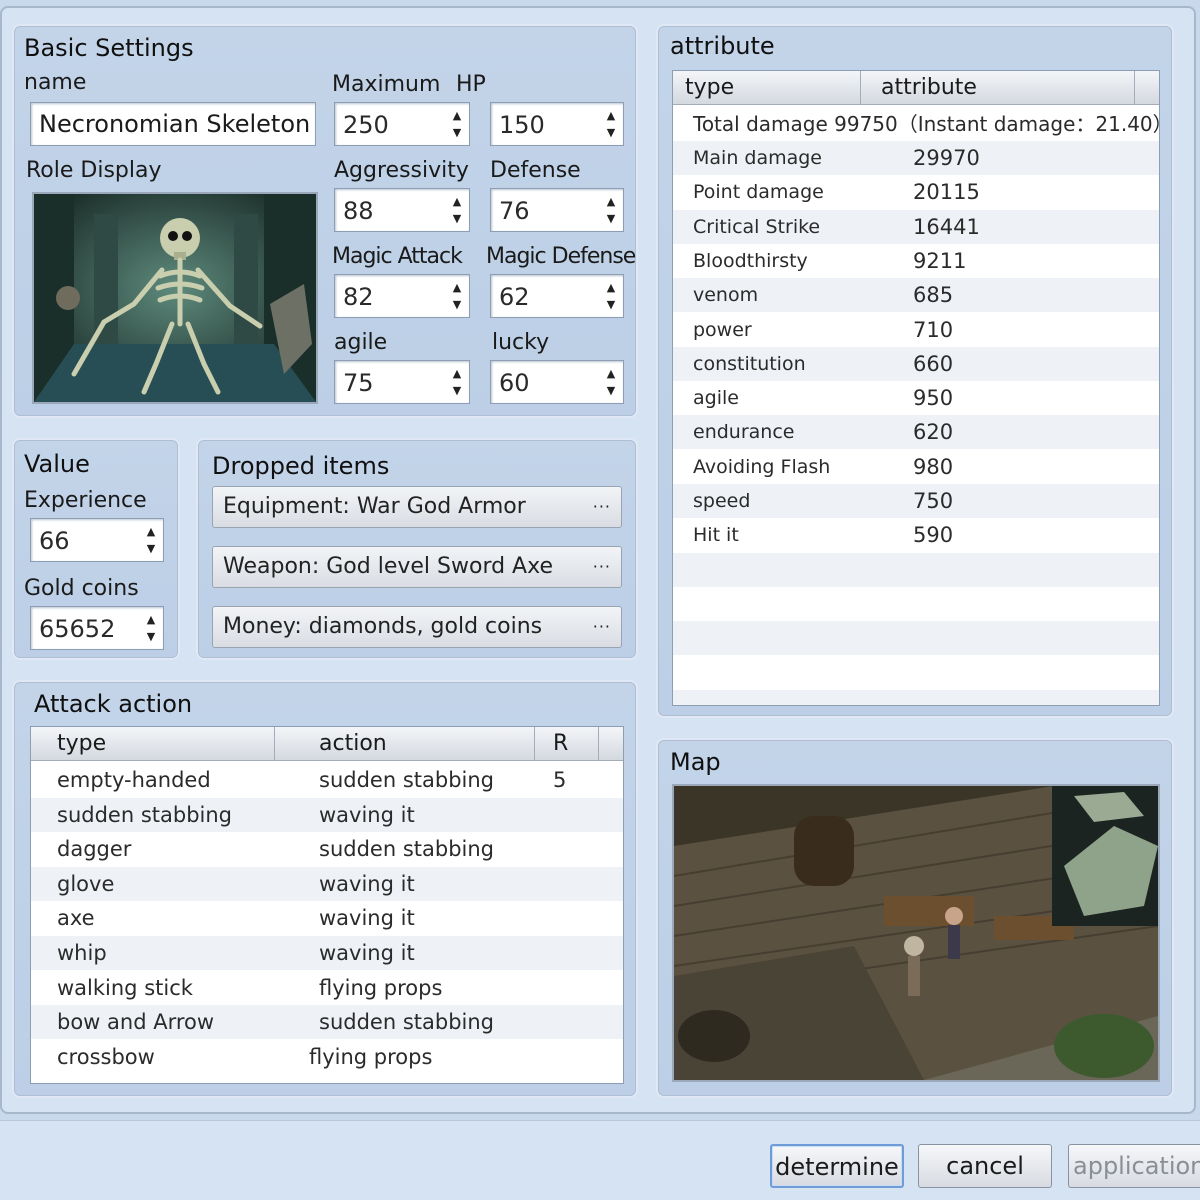 The height and width of the screenshot is (1200, 1200). What do you see at coordinates (758, 192) in the screenshot?
I see `attribute-type-cell: Point damage` at bounding box center [758, 192].